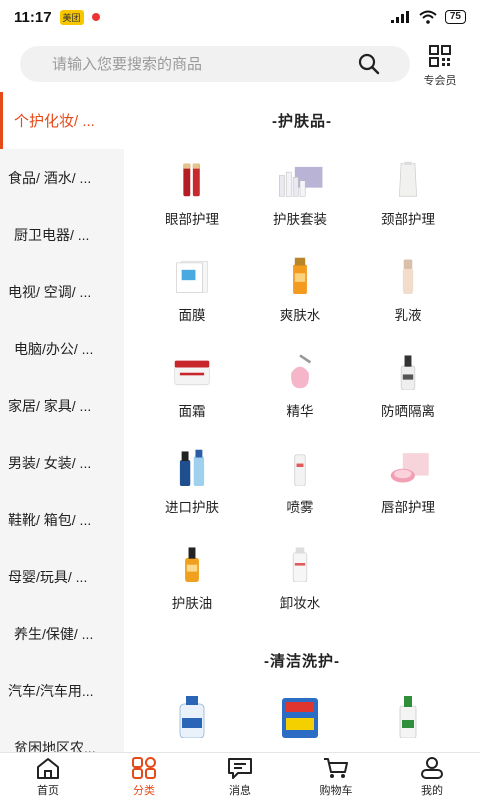 The image size is (480, 800). I want to click on neck-care-product-icon, so click(408, 179).